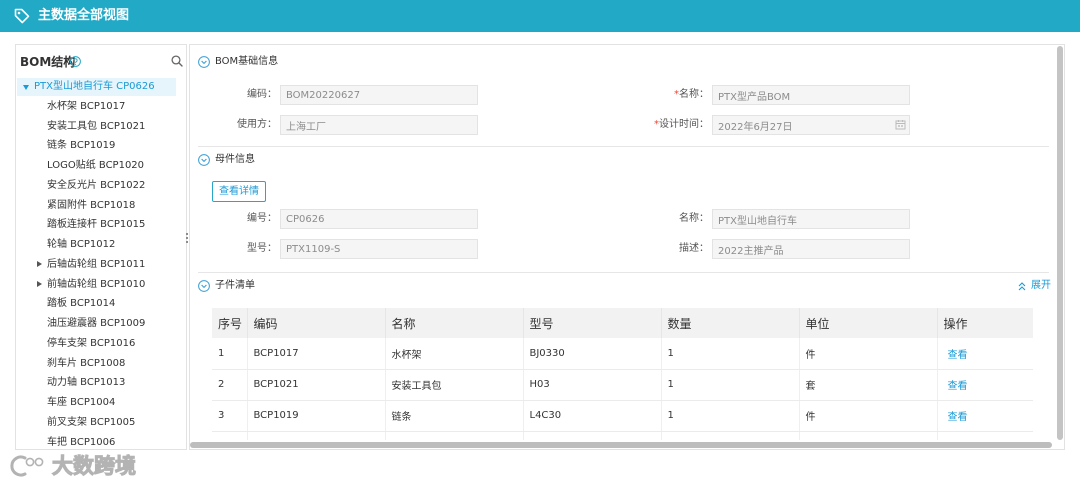 The height and width of the screenshot is (487, 1080). I want to click on tree-node: 安装工具包 BCP1021, so click(101, 127).